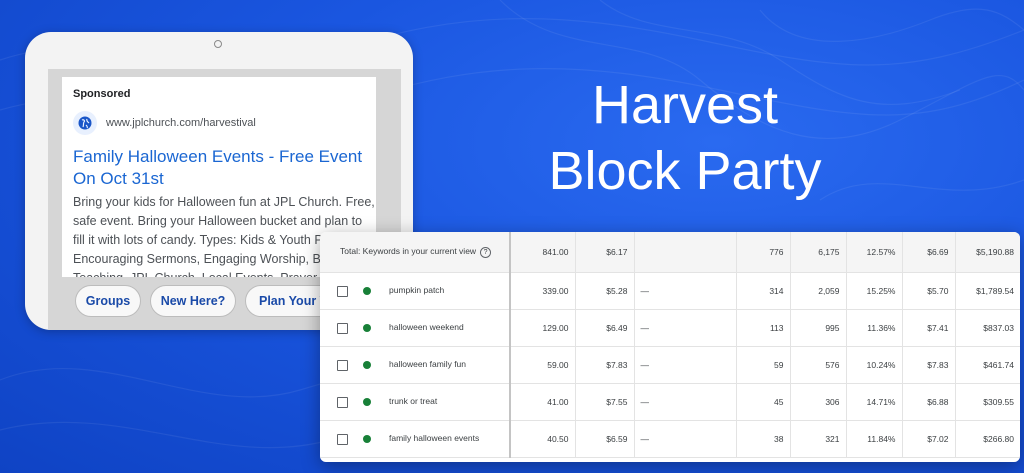 Image resolution: width=1024 pixels, height=473 pixels. Describe the element at coordinates (604, 402) in the screenshot. I see `table-cell: $7.55` at that location.